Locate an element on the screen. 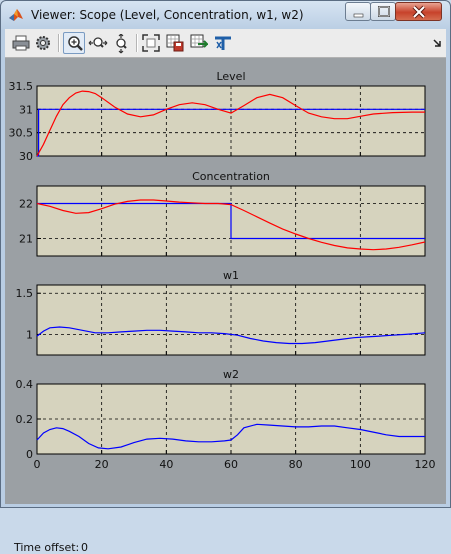 The image size is (451, 554). dock-button is located at coordinates (437, 43).